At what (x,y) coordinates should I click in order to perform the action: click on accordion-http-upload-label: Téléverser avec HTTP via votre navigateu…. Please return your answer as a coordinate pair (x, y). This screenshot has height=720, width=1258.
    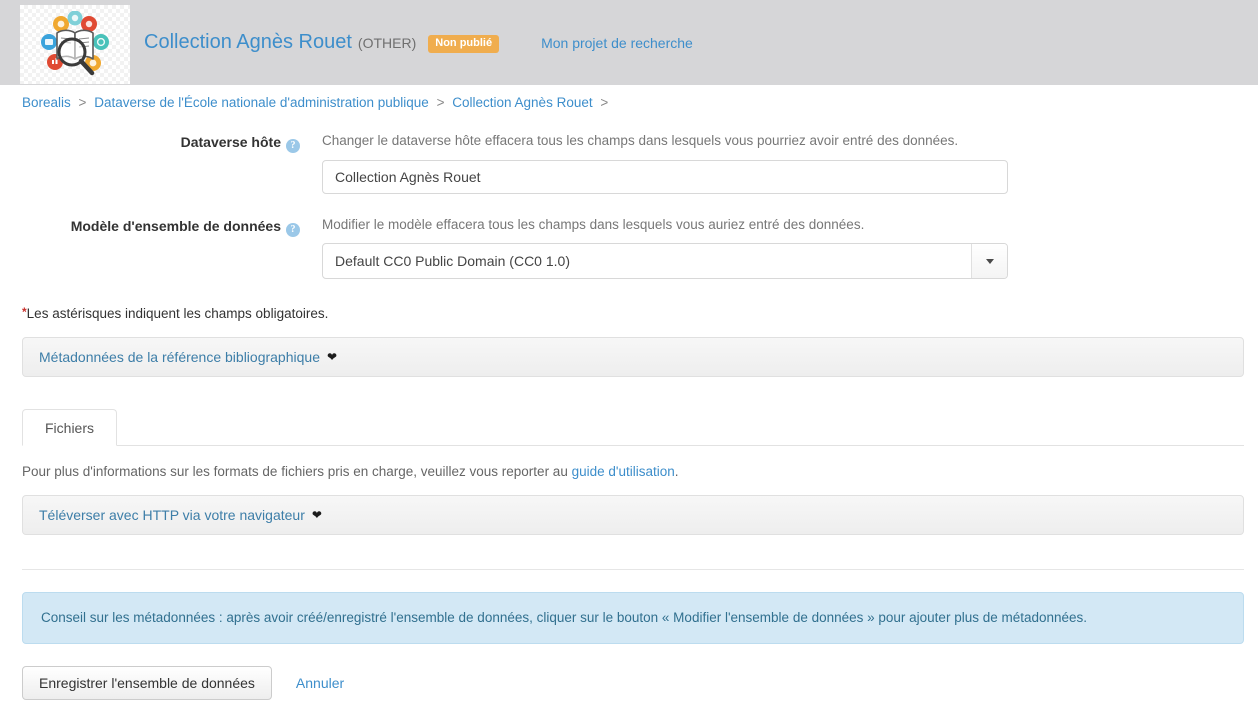
    Looking at the image, I should click on (172, 515).